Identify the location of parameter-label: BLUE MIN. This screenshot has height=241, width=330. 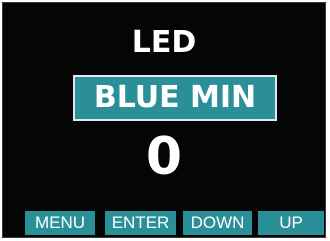
(175, 97).